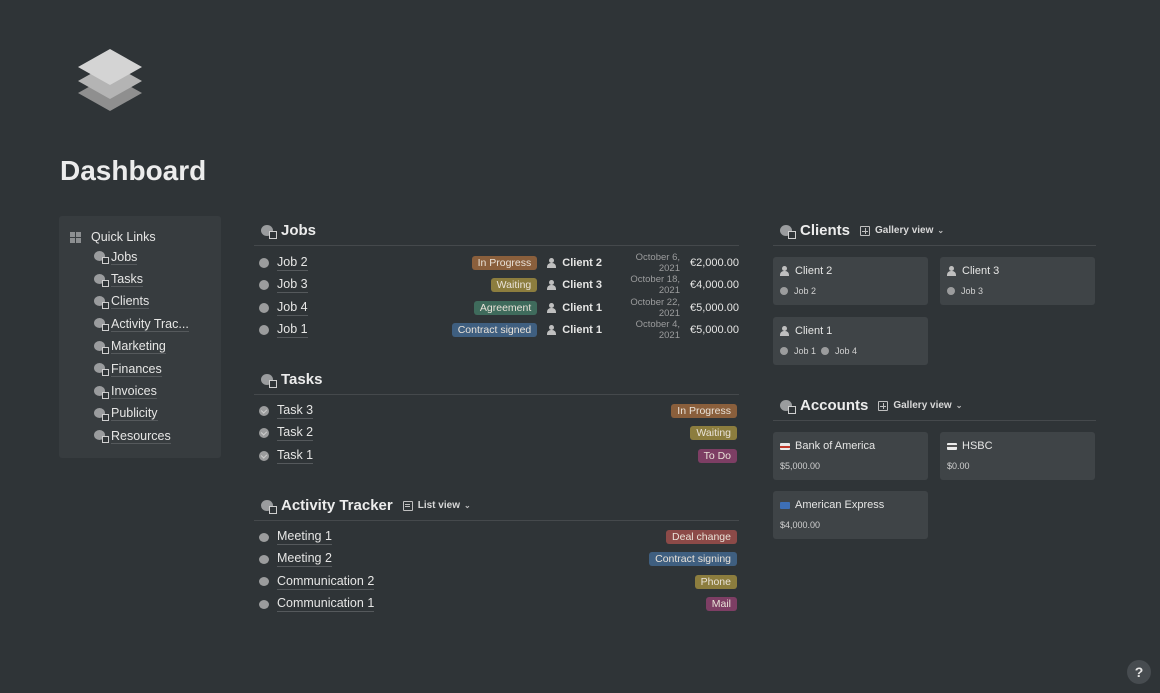 This screenshot has width=1160, height=693. Describe the element at coordinates (814, 271) in the screenshot. I see `client-name: Client 2` at that location.